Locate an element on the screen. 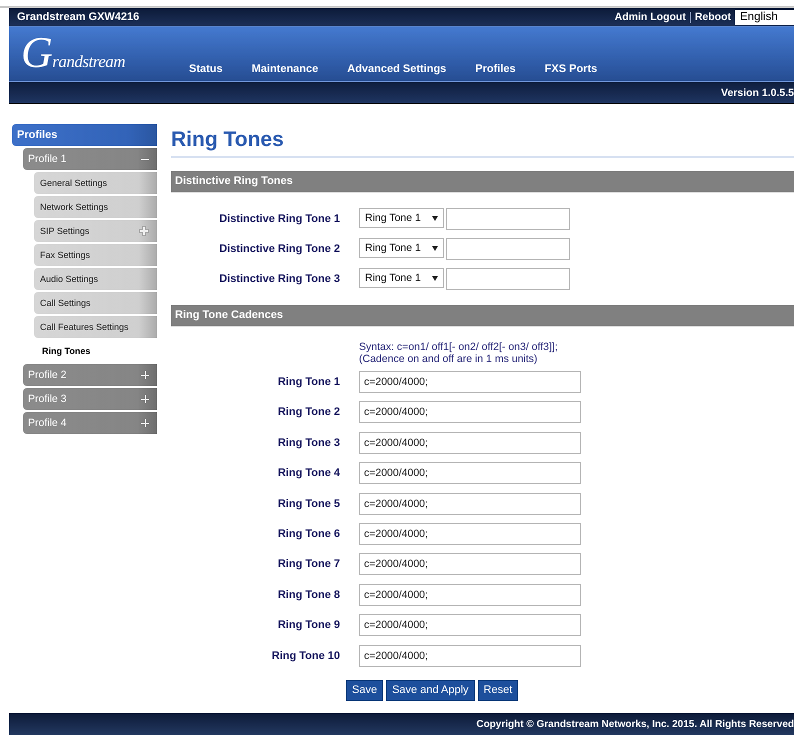 This screenshot has width=794, height=735. field-label: Distinctive Ring Tone 1 is located at coordinates (279, 219).